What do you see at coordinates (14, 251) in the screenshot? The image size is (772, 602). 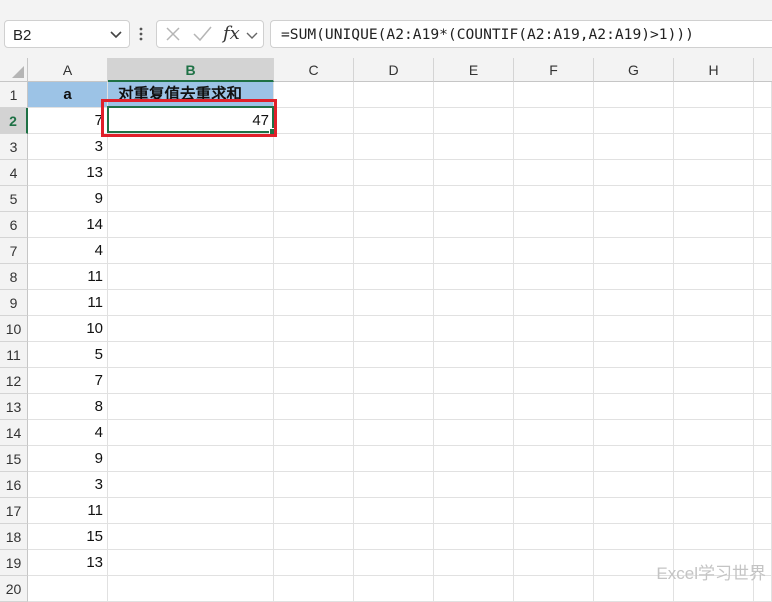 I see `row-header-7: 7` at bounding box center [14, 251].